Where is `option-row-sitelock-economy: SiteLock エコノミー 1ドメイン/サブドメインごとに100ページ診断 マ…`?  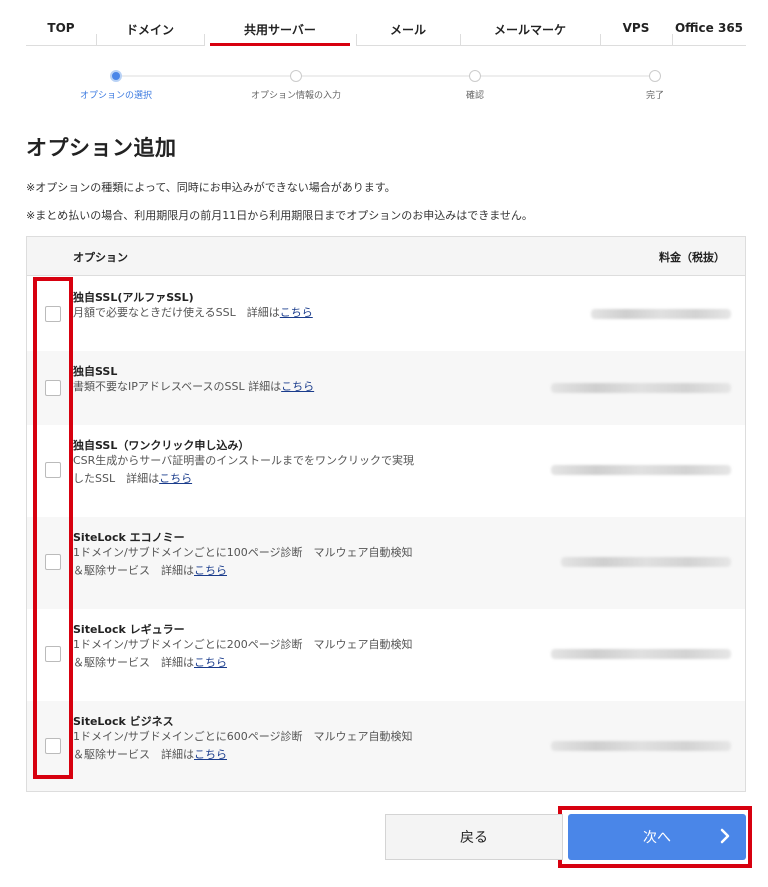 option-row-sitelock-economy: SiteLock エコノミー 1ドメイン/サブドメインごとに100ページ診断 マ… is located at coordinates (386, 563).